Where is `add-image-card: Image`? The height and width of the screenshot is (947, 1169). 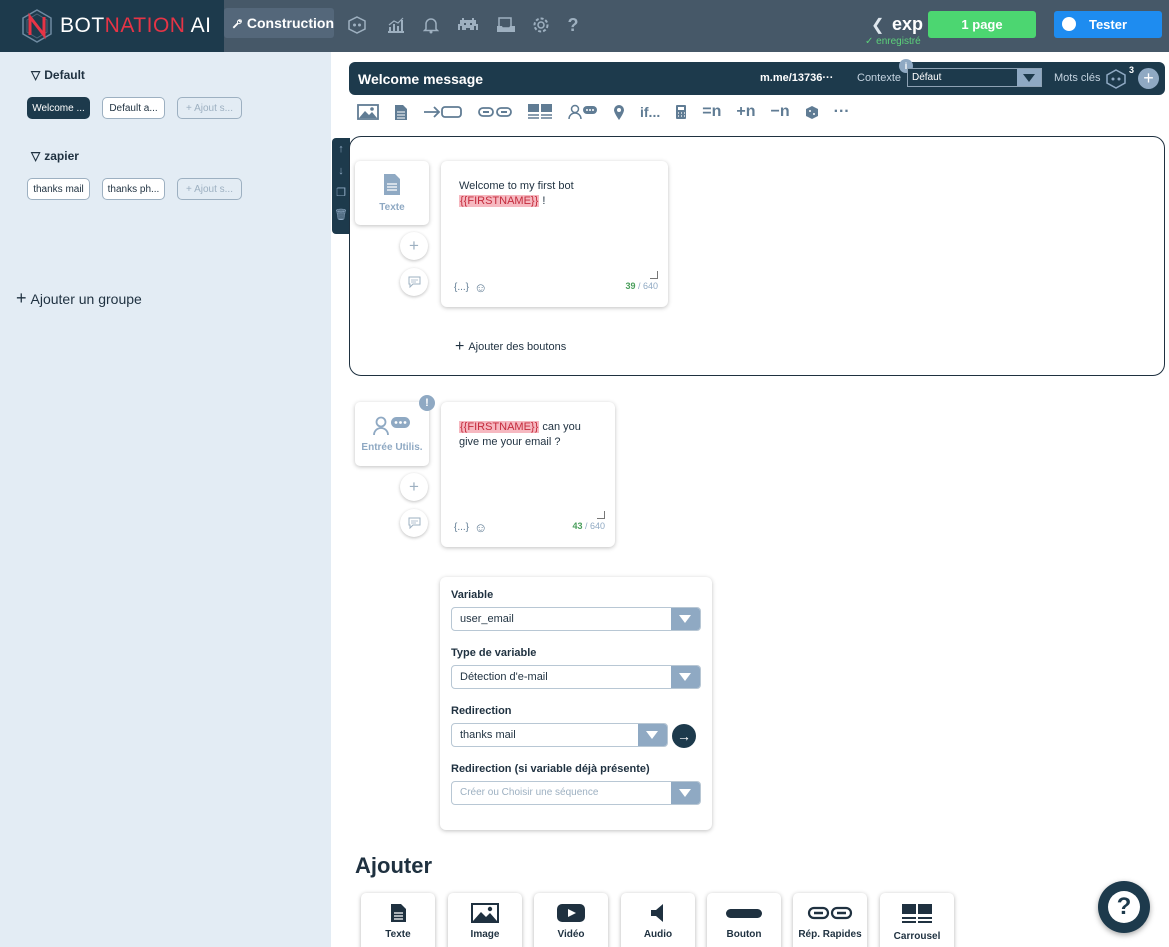 add-image-card: Image is located at coordinates (485, 920).